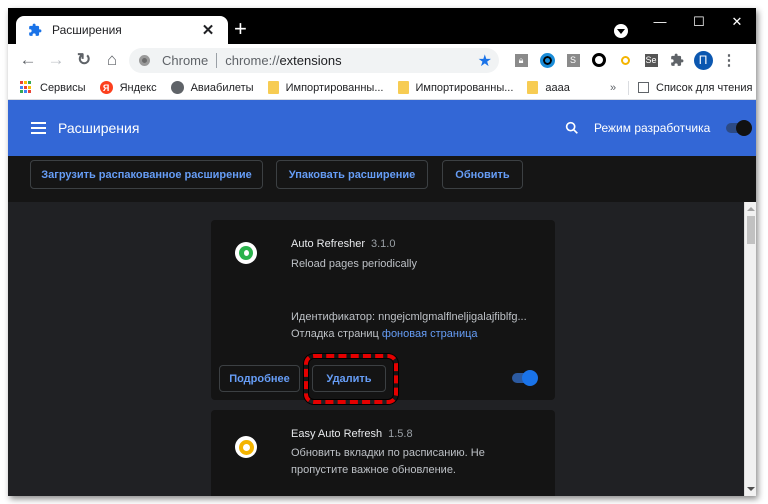 This screenshot has height=504, width=768. What do you see at coordinates (26, 87) in the screenshot?
I see `apps-icon` at bounding box center [26, 87].